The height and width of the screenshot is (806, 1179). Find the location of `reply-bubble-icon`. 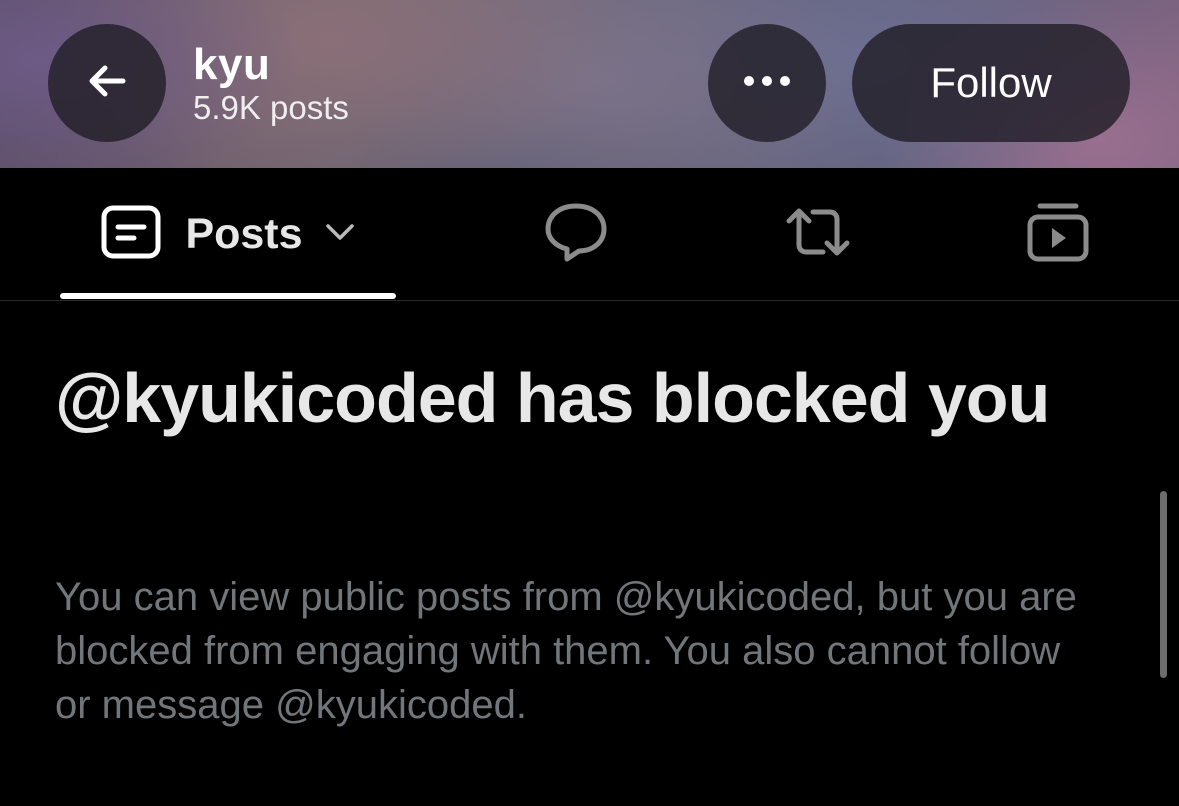

reply-bubble-icon is located at coordinates (576, 234).